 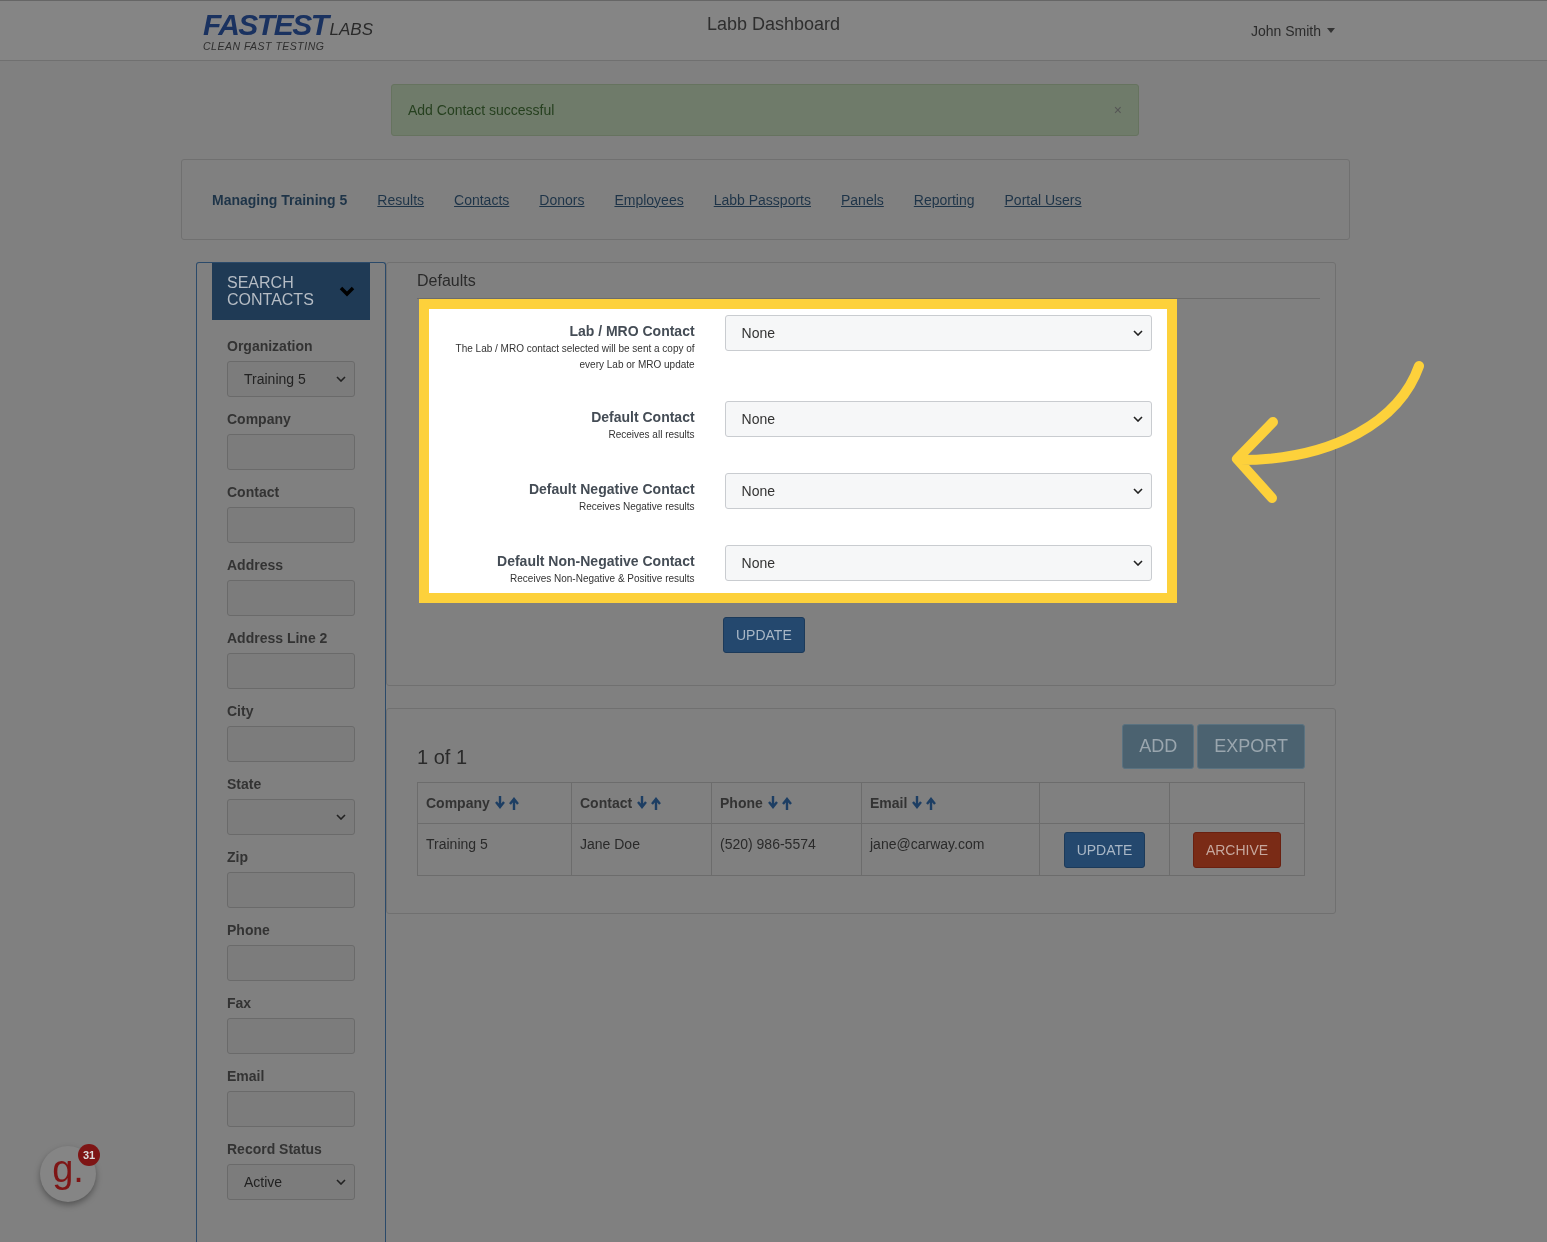 What do you see at coordinates (256, 565) in the screenshot?
I see `field-label: Address` at bounding box center [256, 565].